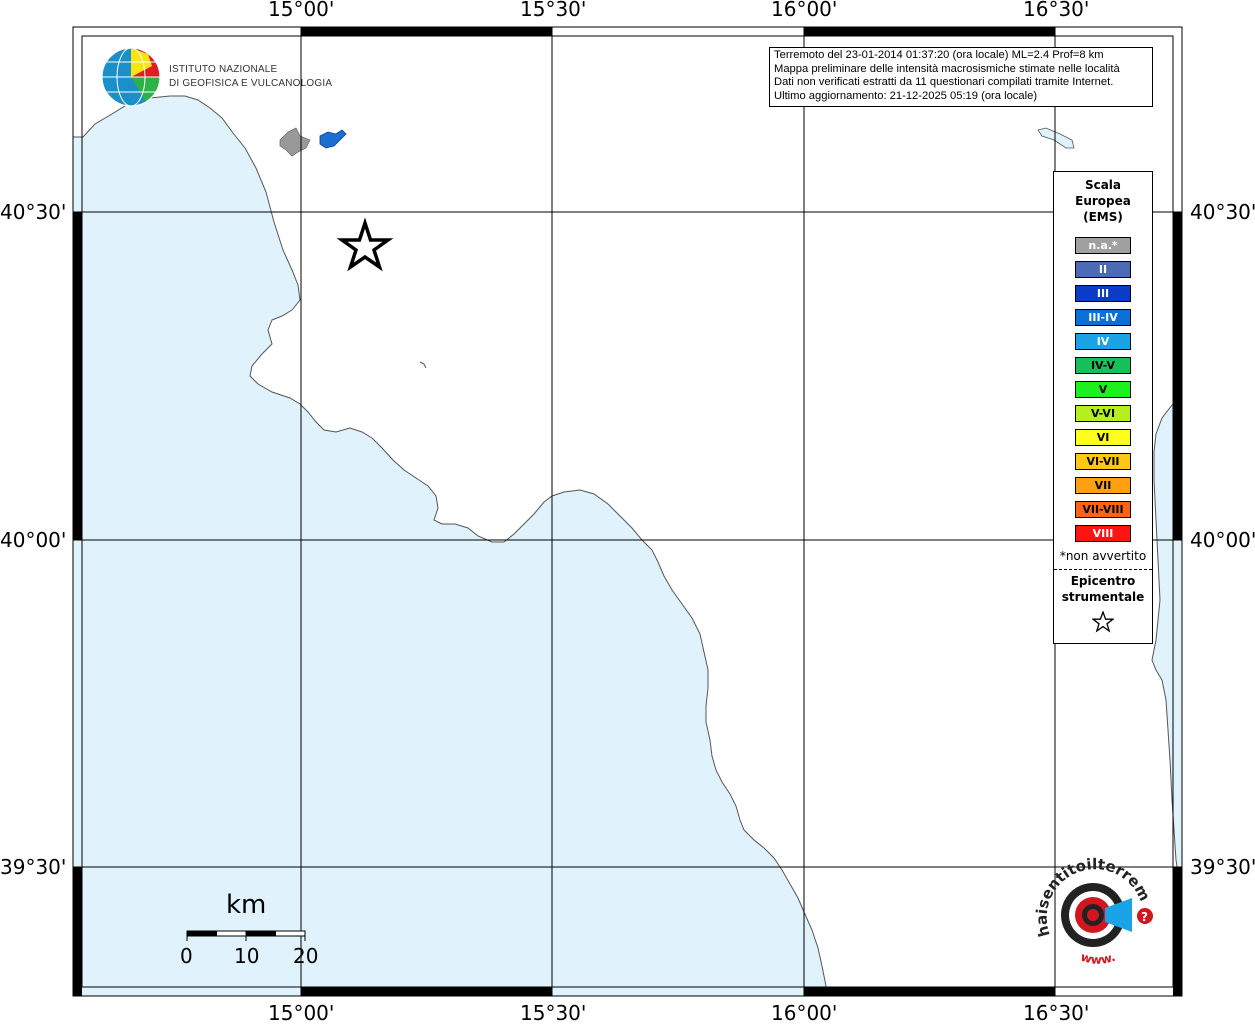  I want to click on legend-item: II, so click(1103, 269).